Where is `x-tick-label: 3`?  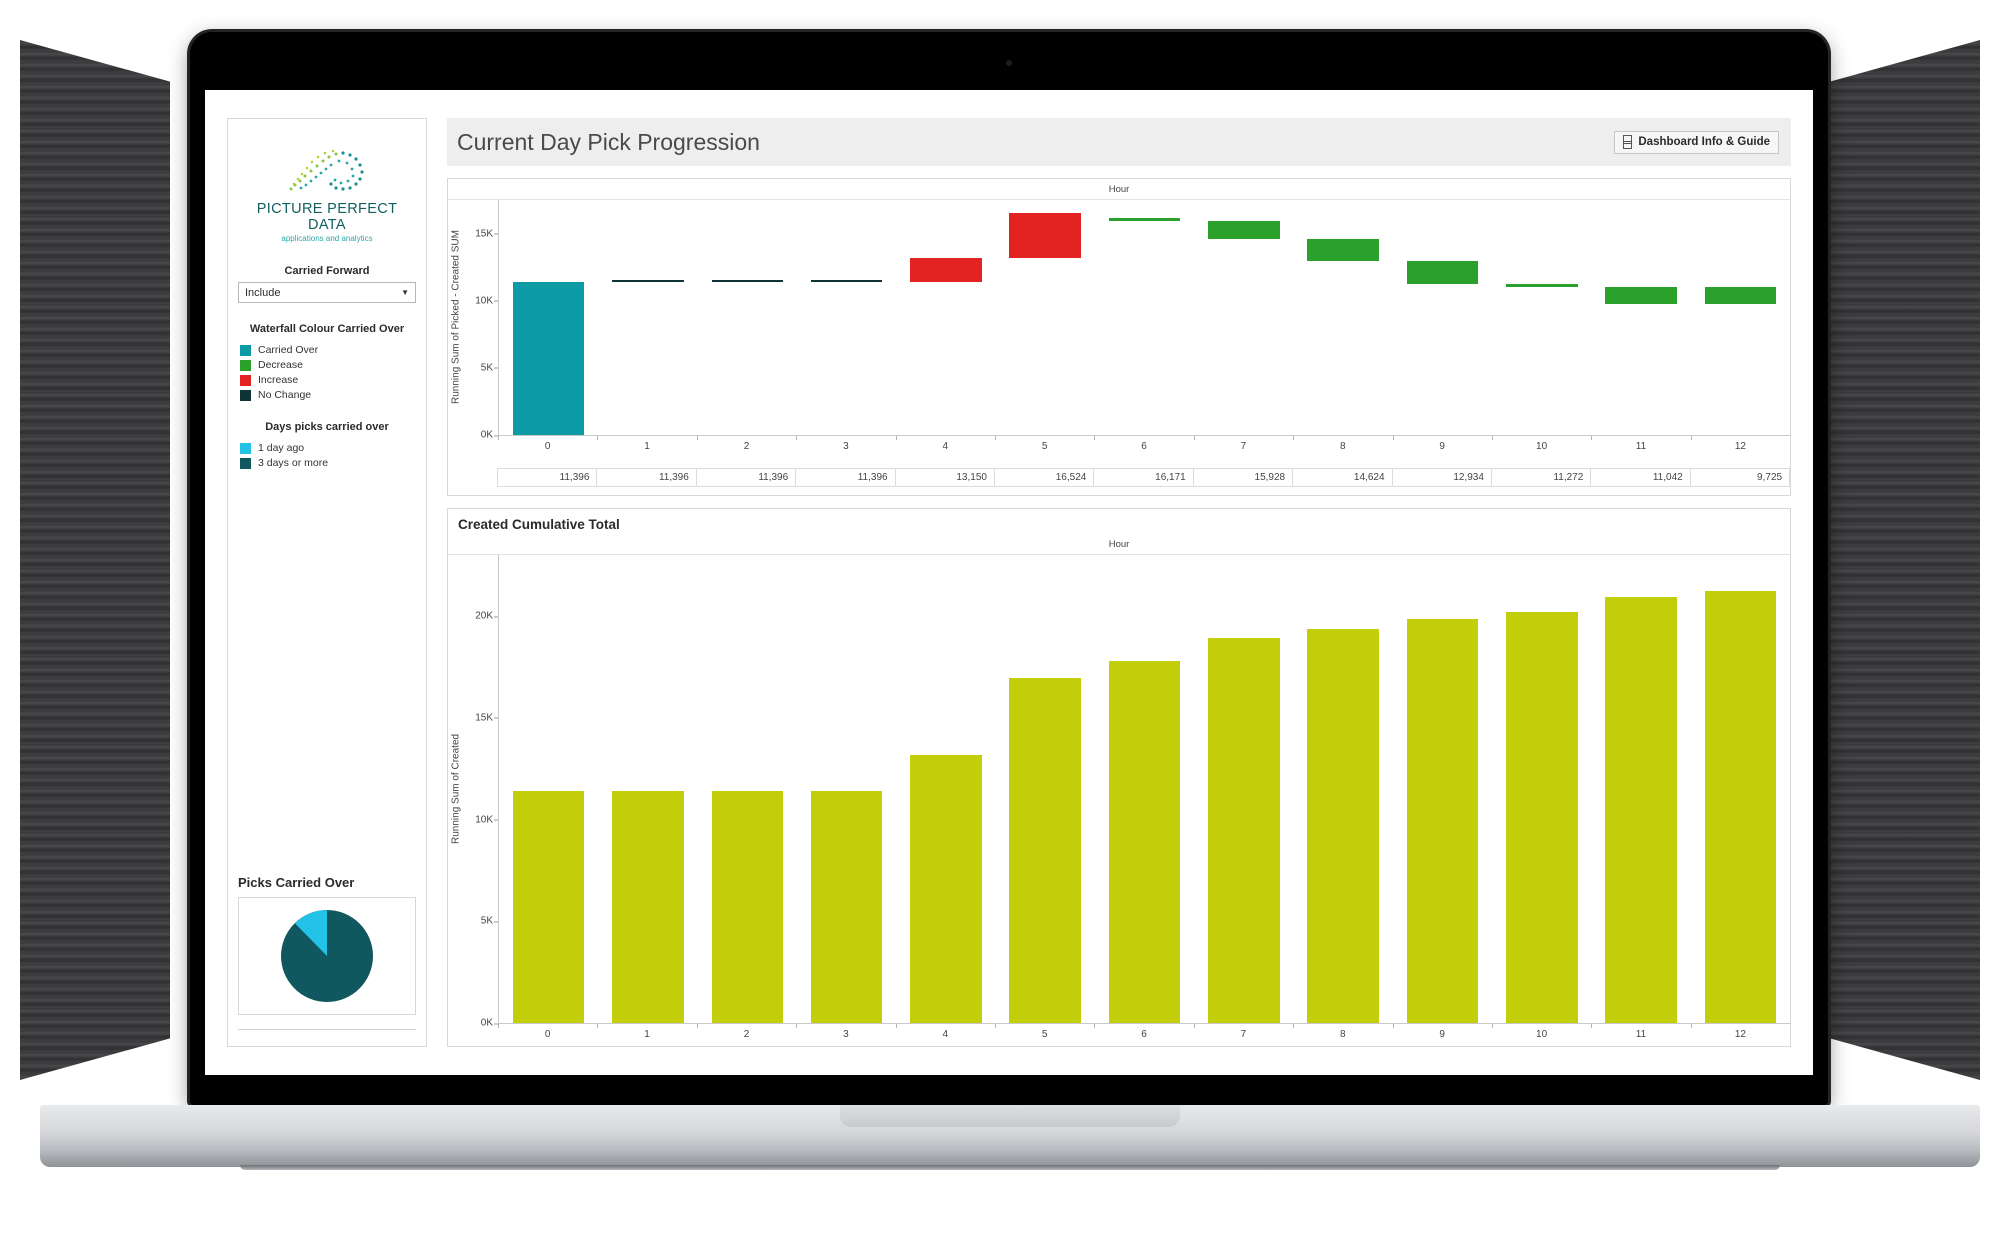 x-tick-label: 3 is located at coordinates (845, 1035).